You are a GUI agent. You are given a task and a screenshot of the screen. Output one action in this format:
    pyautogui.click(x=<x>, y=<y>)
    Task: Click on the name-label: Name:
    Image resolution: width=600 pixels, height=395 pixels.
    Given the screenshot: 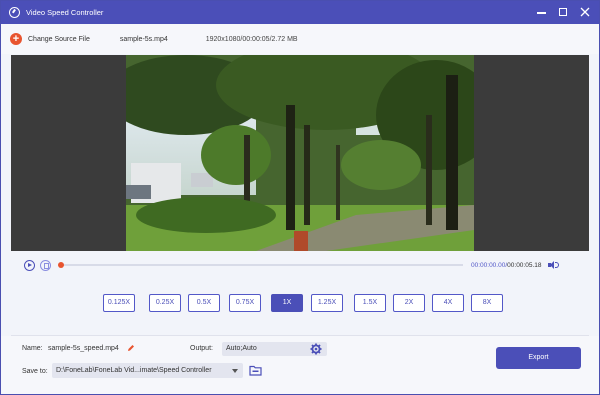 What is the action you would take?
    pyautogui.click(x=32, y=348)
    